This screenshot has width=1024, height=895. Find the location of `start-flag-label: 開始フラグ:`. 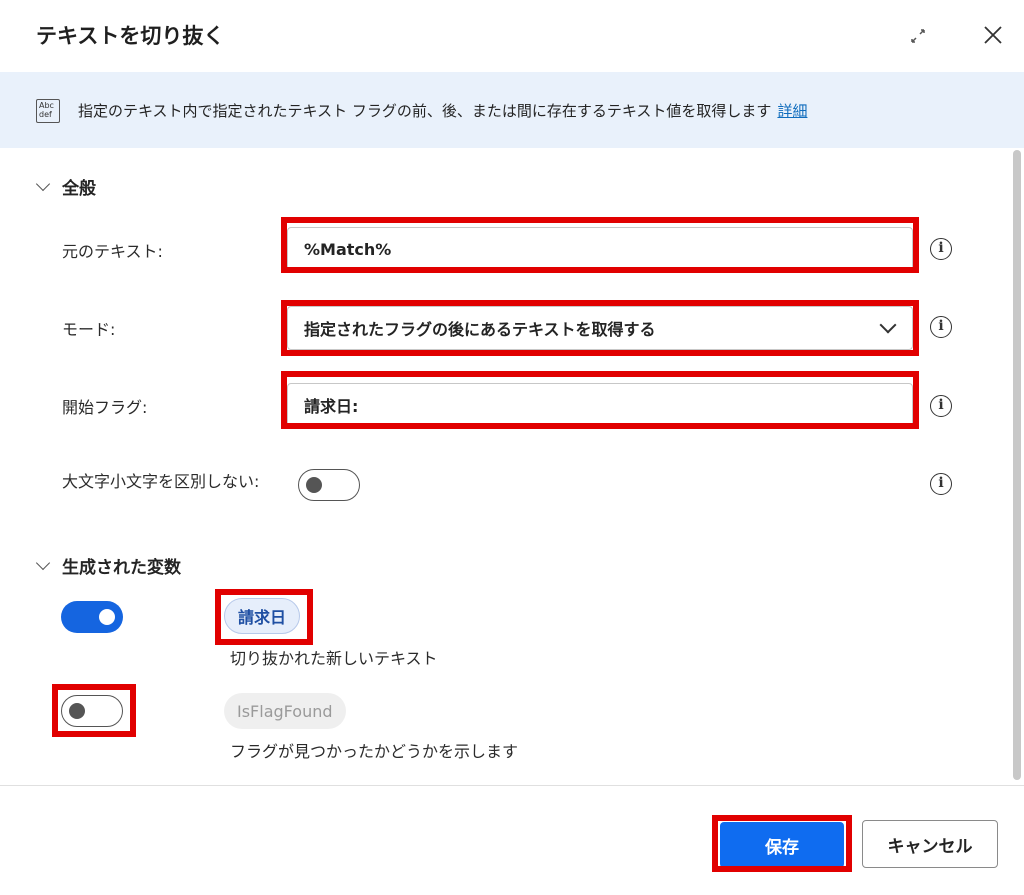

start-flag-label: 開始フラグ: is located at coordinates (105, 407).